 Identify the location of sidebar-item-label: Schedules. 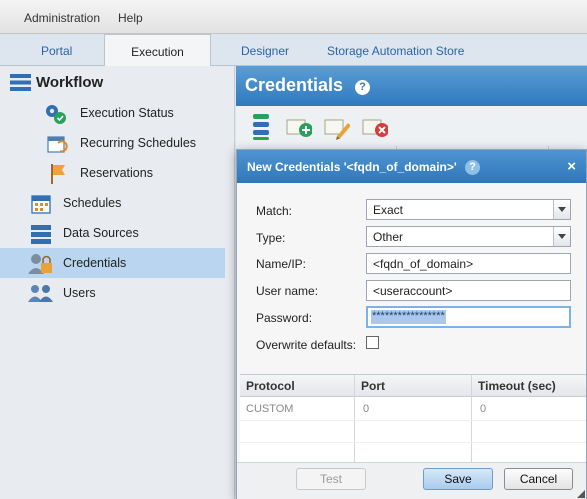
(92, 203).